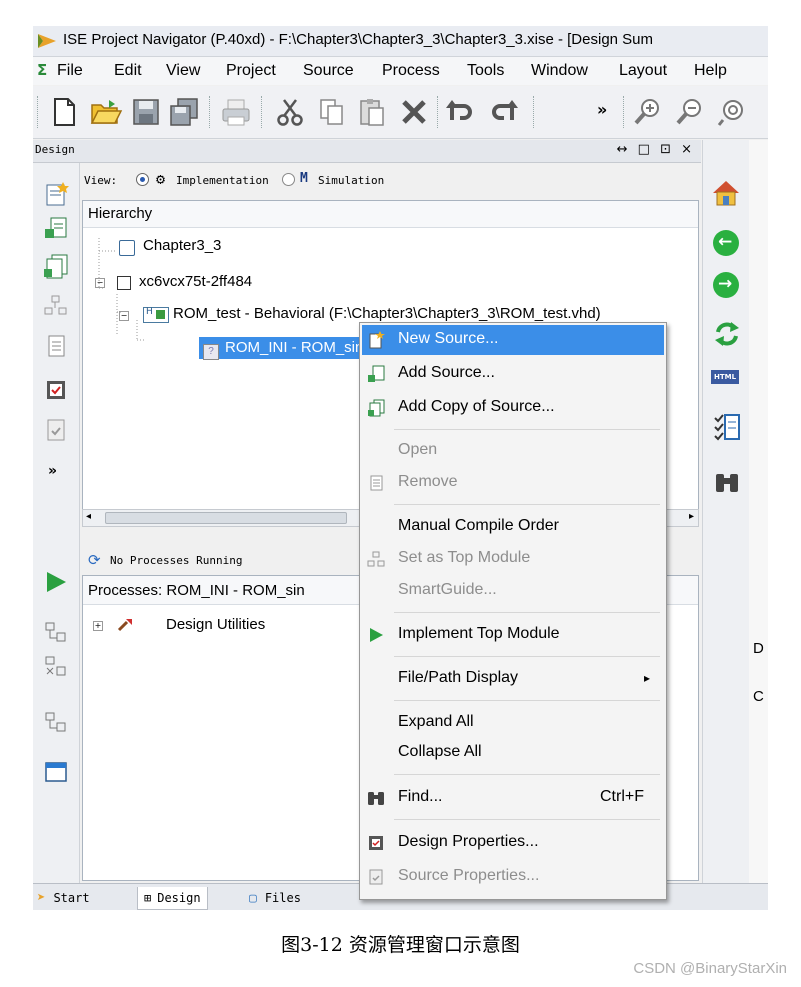 The width and height of the screenshot is (801, 987). What do you see at coordinates (222, 180) in the screenshot?
I see `implementation-label: Implementation` at bounding box center [222, 180].